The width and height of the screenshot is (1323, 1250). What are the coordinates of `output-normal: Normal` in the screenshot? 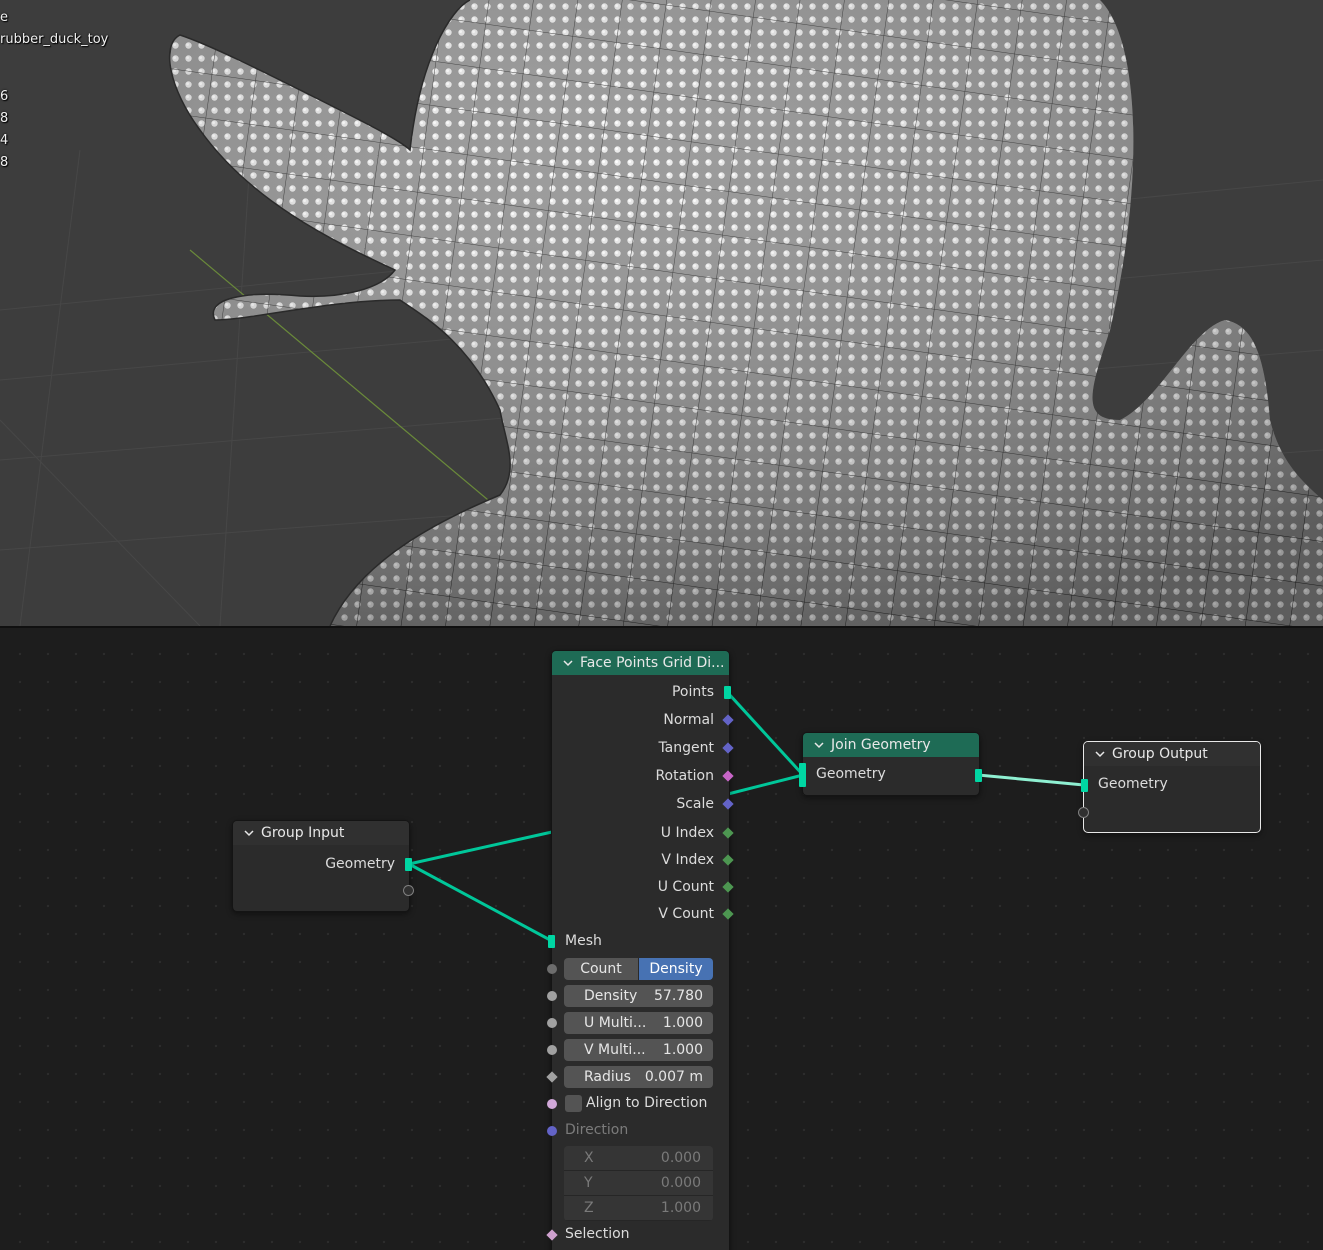 It's located at (688, 720).